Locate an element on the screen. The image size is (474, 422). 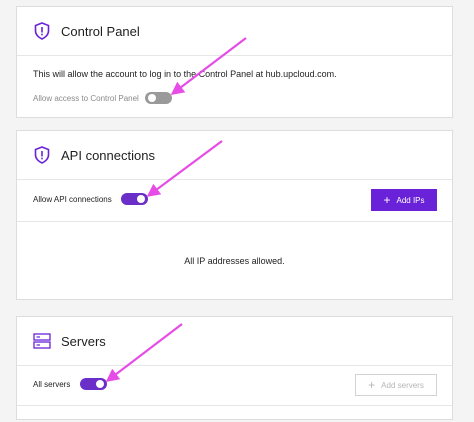
control-panel-access-toggle is located at coordinates (158, 98).